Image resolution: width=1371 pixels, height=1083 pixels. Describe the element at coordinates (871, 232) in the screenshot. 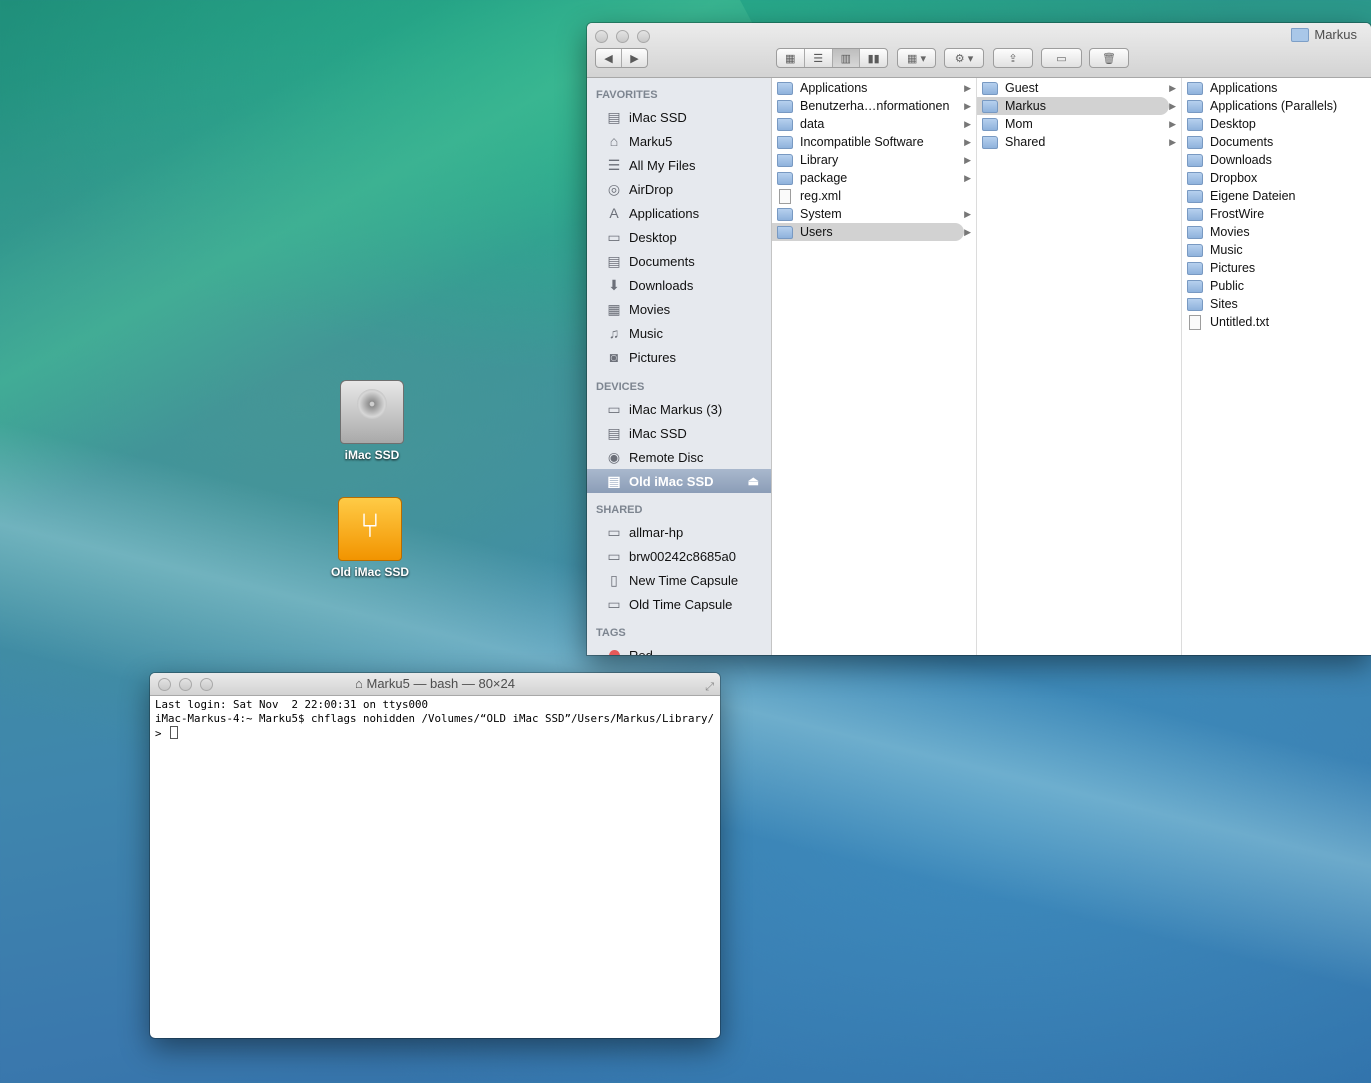

I see `list-item: Users ▶` at that location.